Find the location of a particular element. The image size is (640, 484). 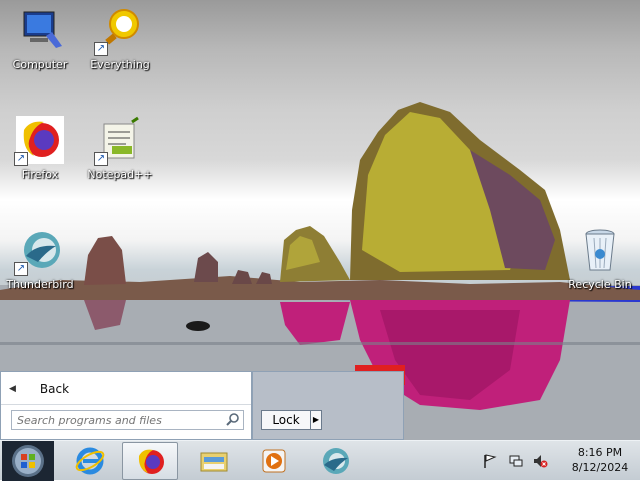

separator is located at coordinates (126, 404).